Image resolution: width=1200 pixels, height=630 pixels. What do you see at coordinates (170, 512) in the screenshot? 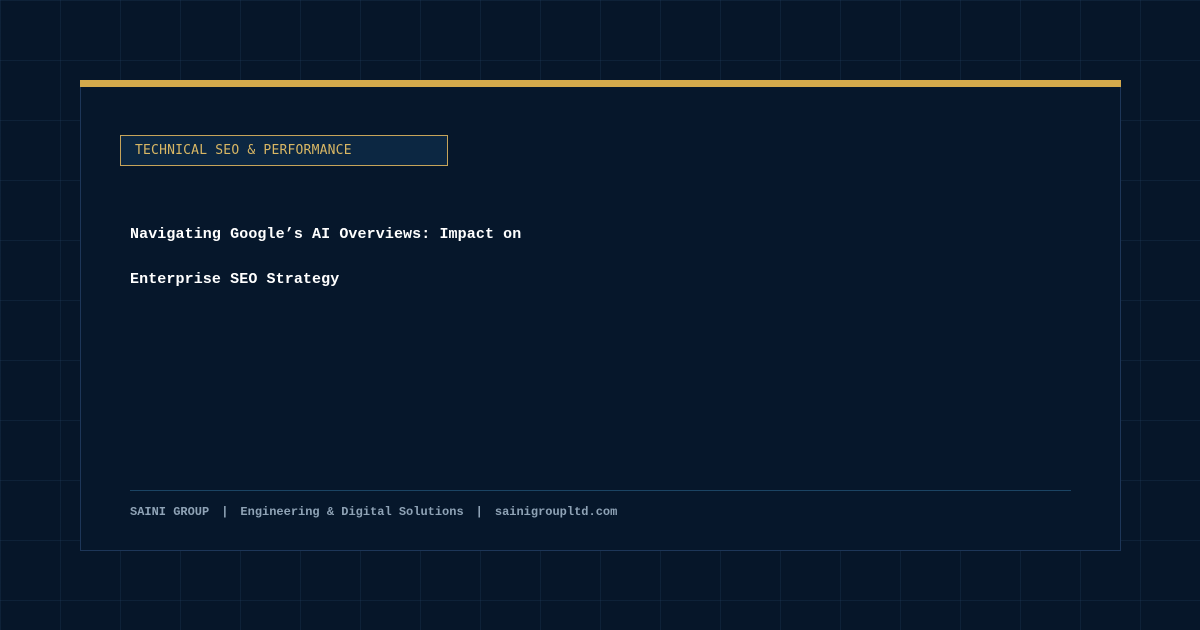
I see `brand-name: SAINI GROUP` at bounding box center [170, 512].